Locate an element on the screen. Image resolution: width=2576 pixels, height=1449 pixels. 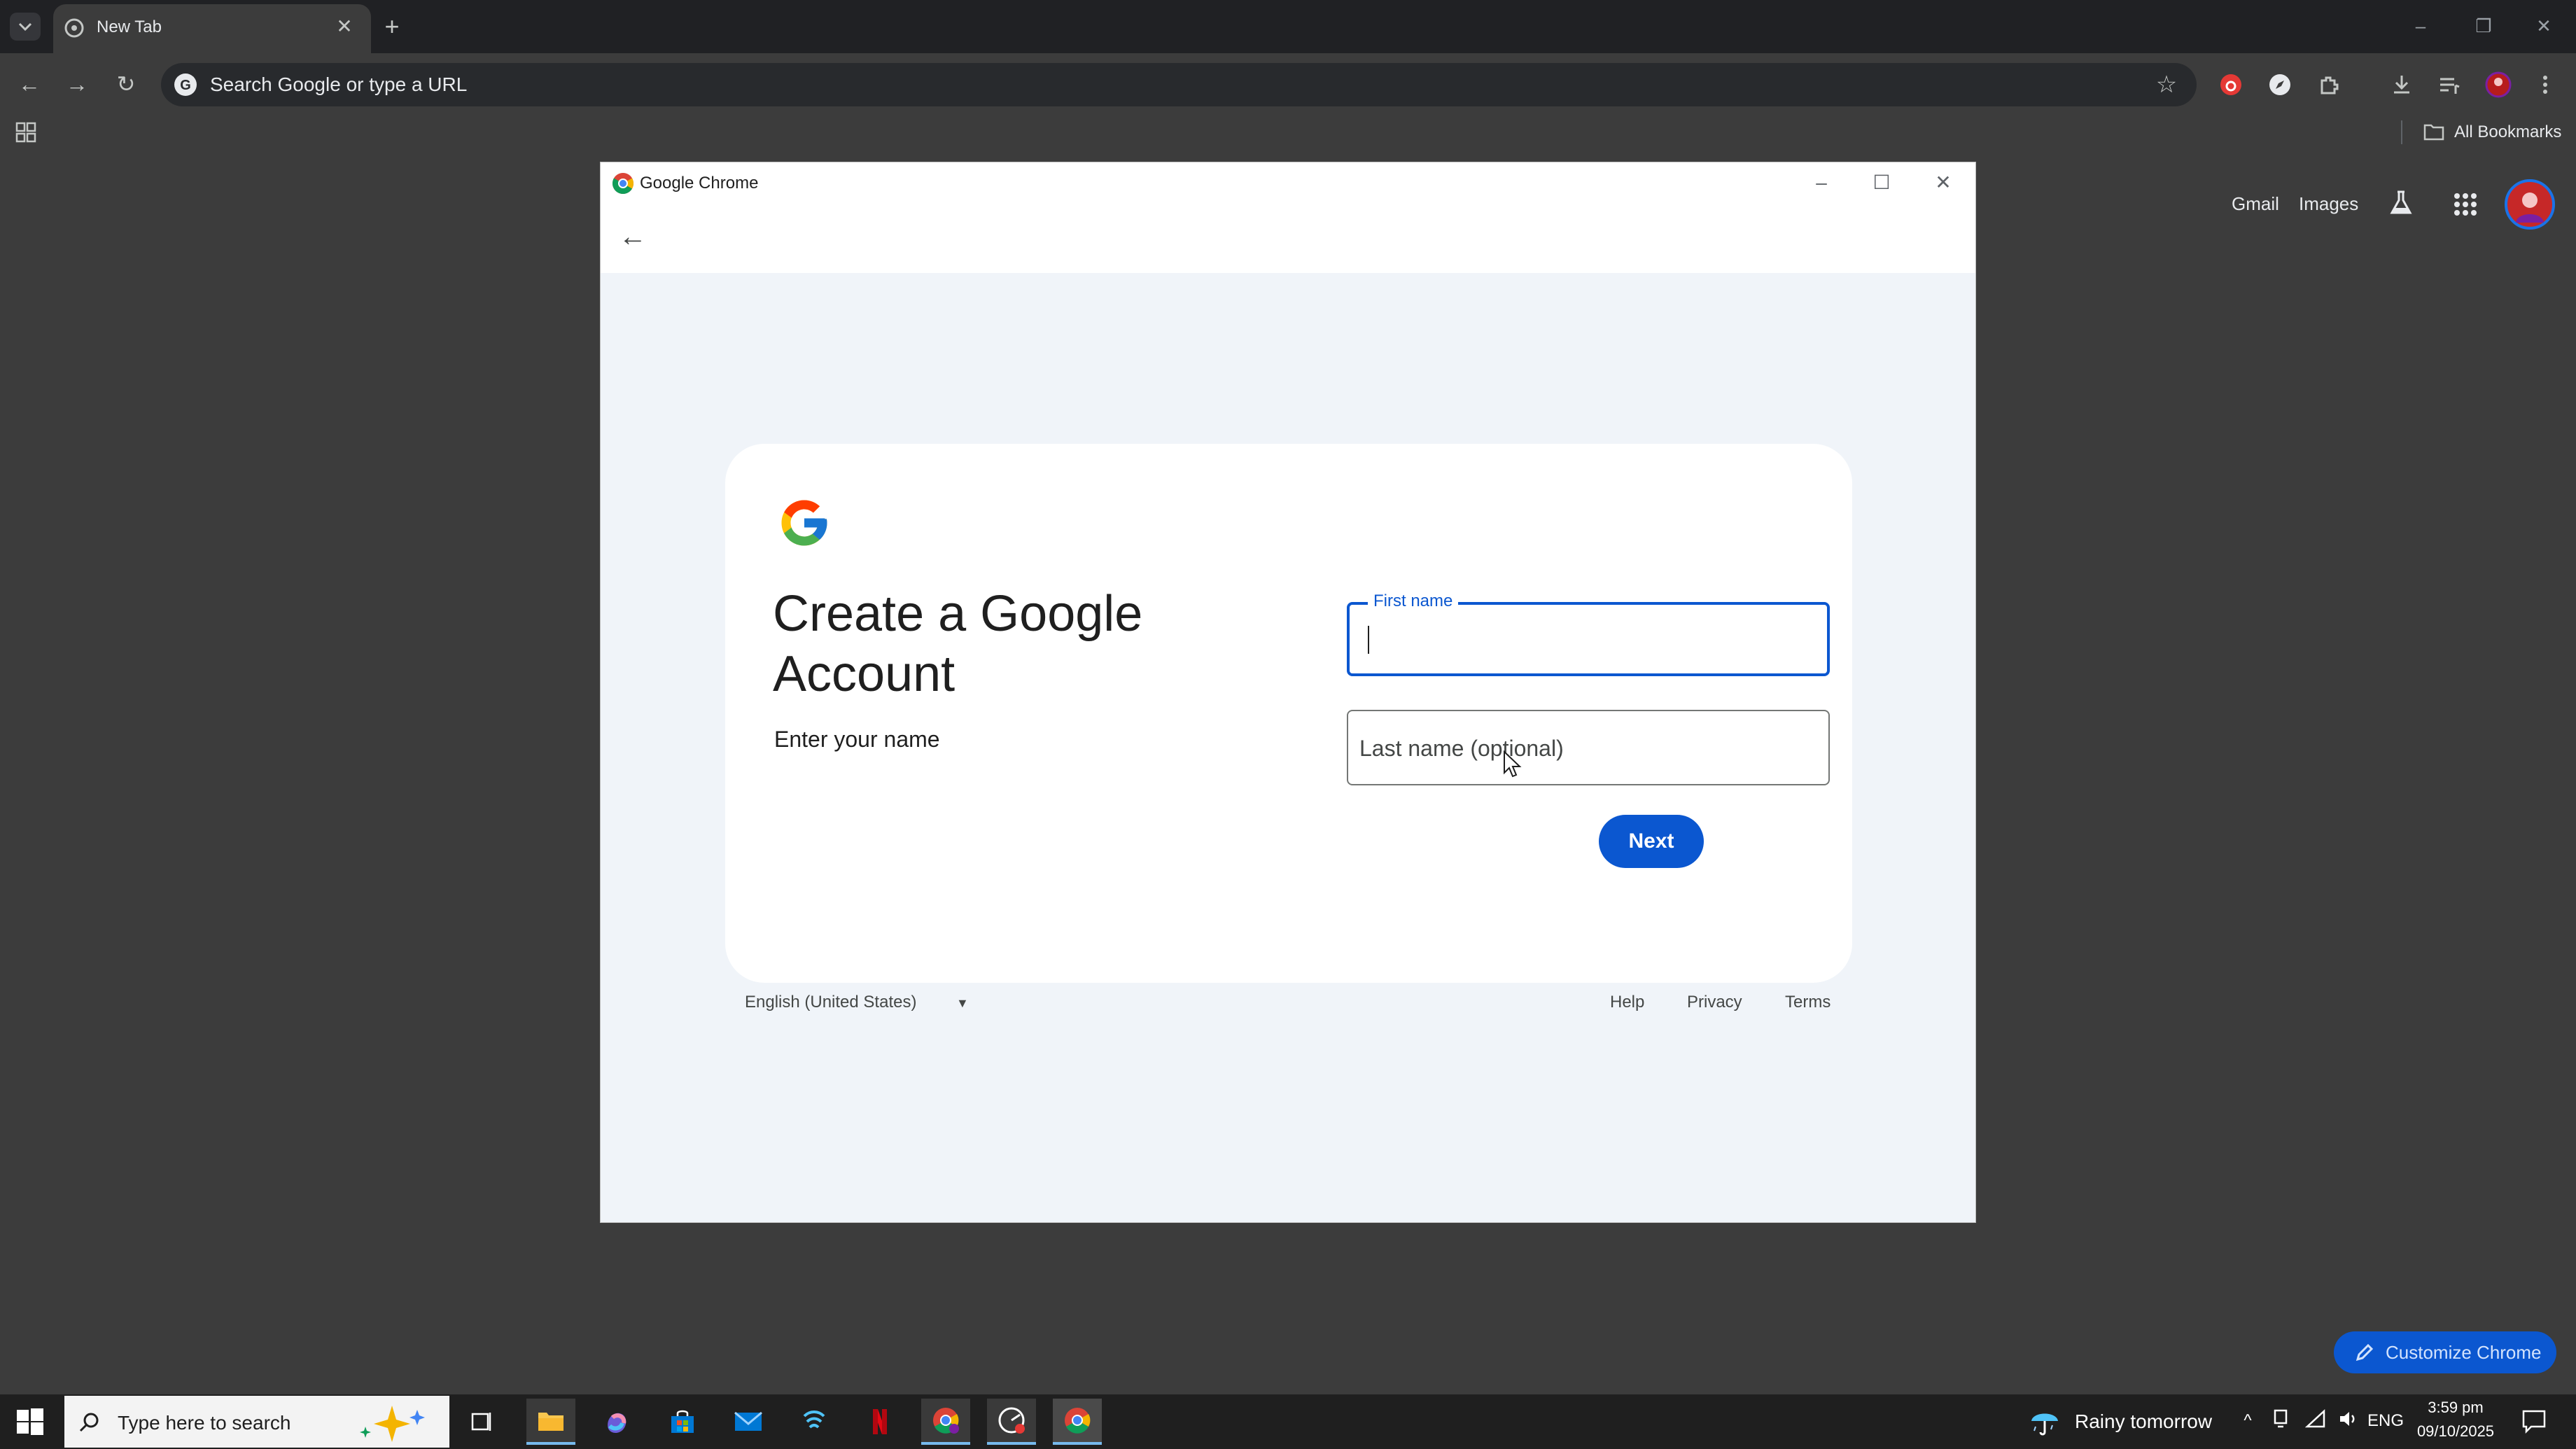
chrome-alt-taskbar-icon is located at coordinates (1011, 1422).